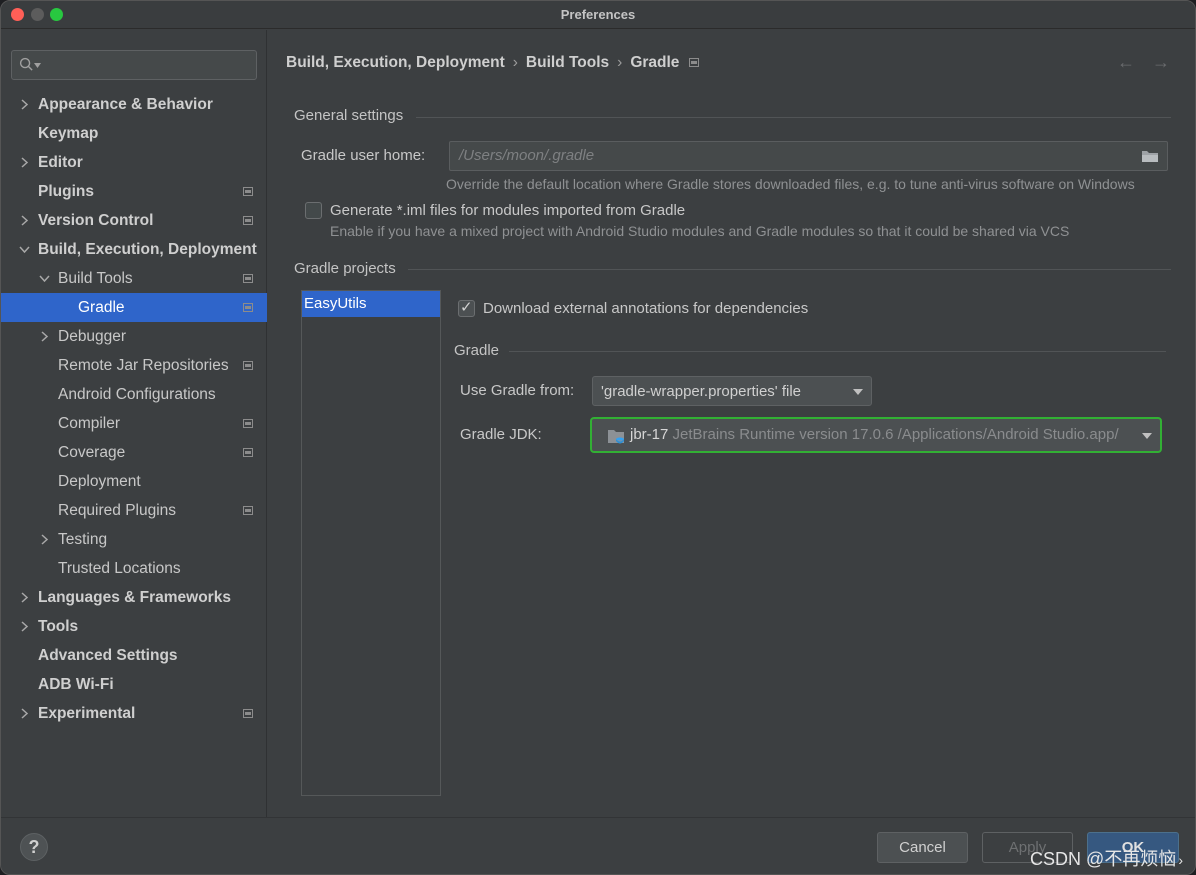 The image size is (1196, 875). What do you see at coordinates (96, 220) in the screenshot?
I see `sidebar-item-label: Version Control` at bounding box center [96, 220].